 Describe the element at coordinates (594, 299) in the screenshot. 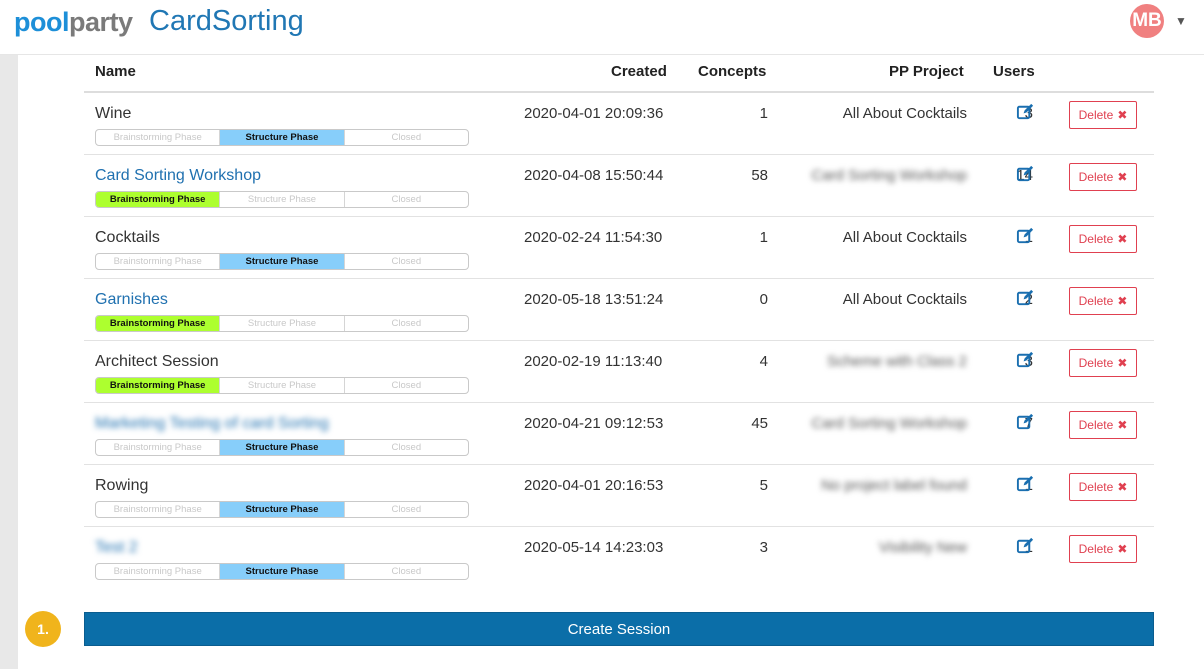

I see `created-date: 2020-05-18 13:51:24` at that location.